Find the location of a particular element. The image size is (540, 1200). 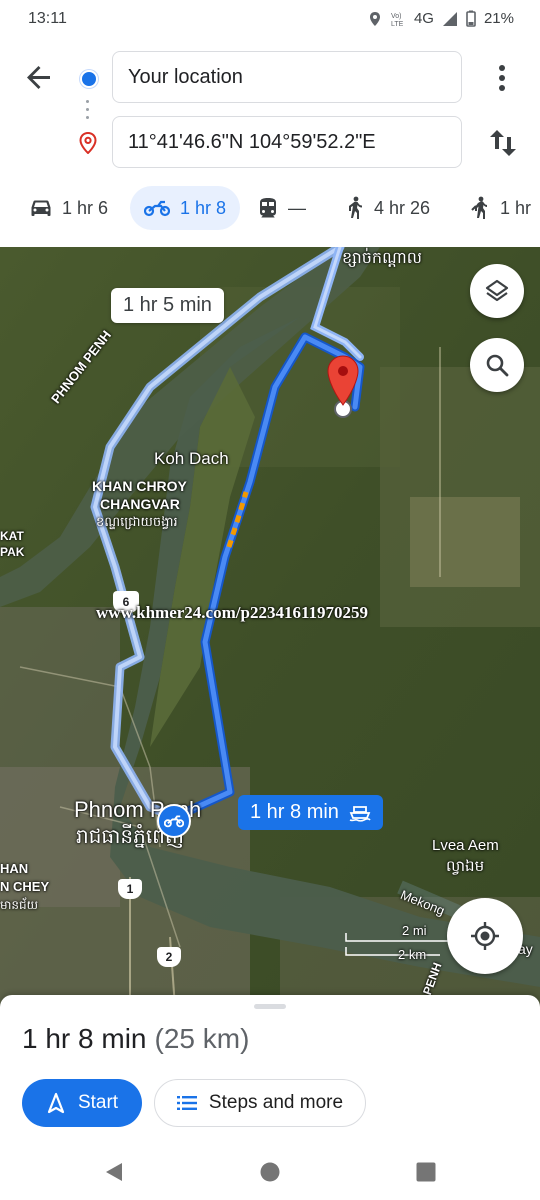

mode-transit-time: — is located at coordinates (297, 207).